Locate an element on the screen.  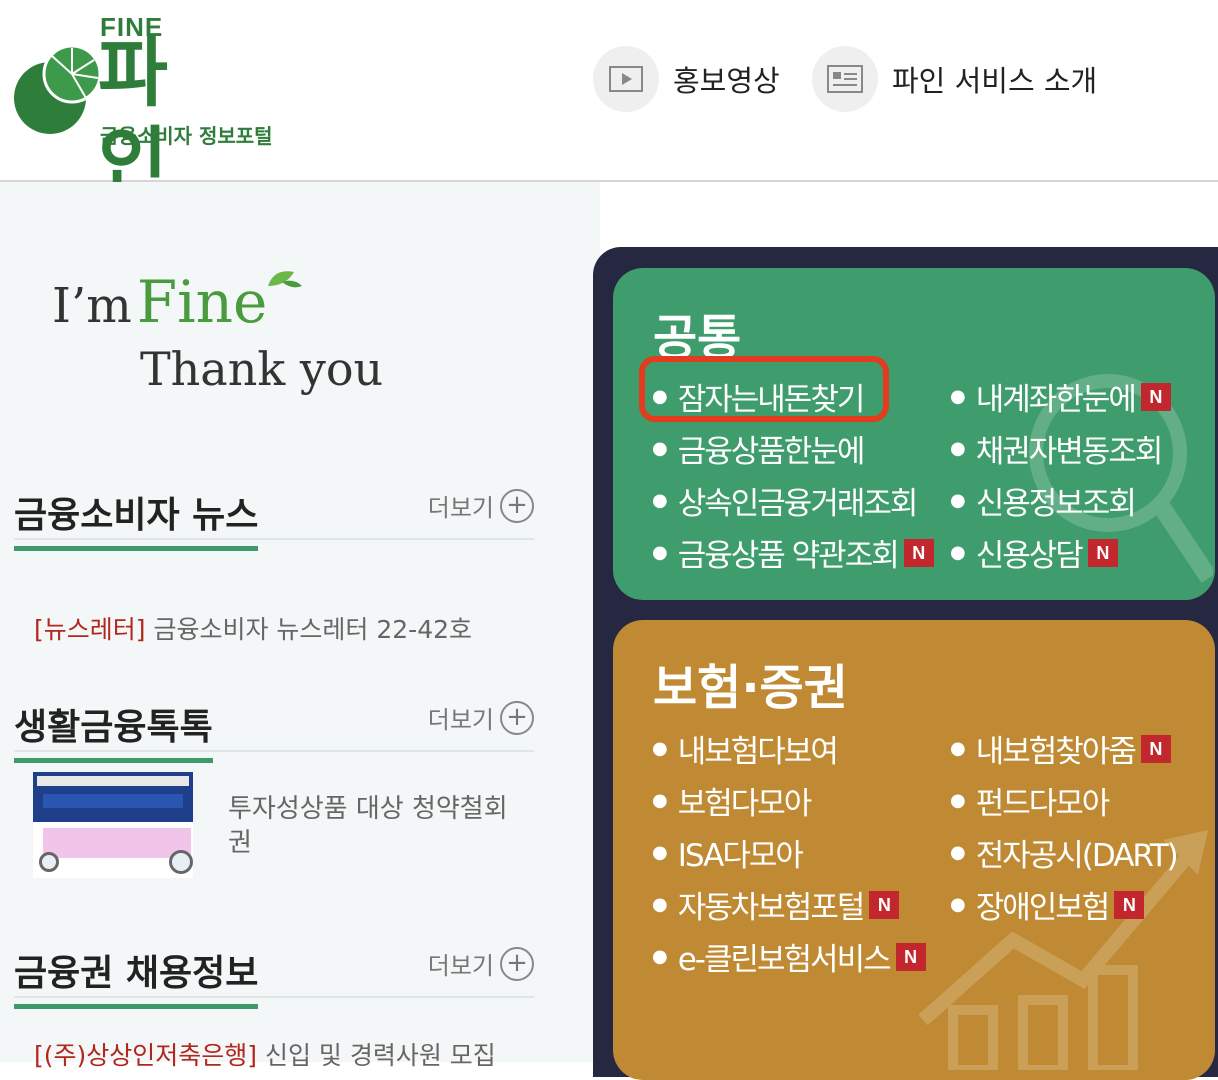
insurance-item-my-insurance: ● 내보험다보여 is located at coordinates (745, 748).